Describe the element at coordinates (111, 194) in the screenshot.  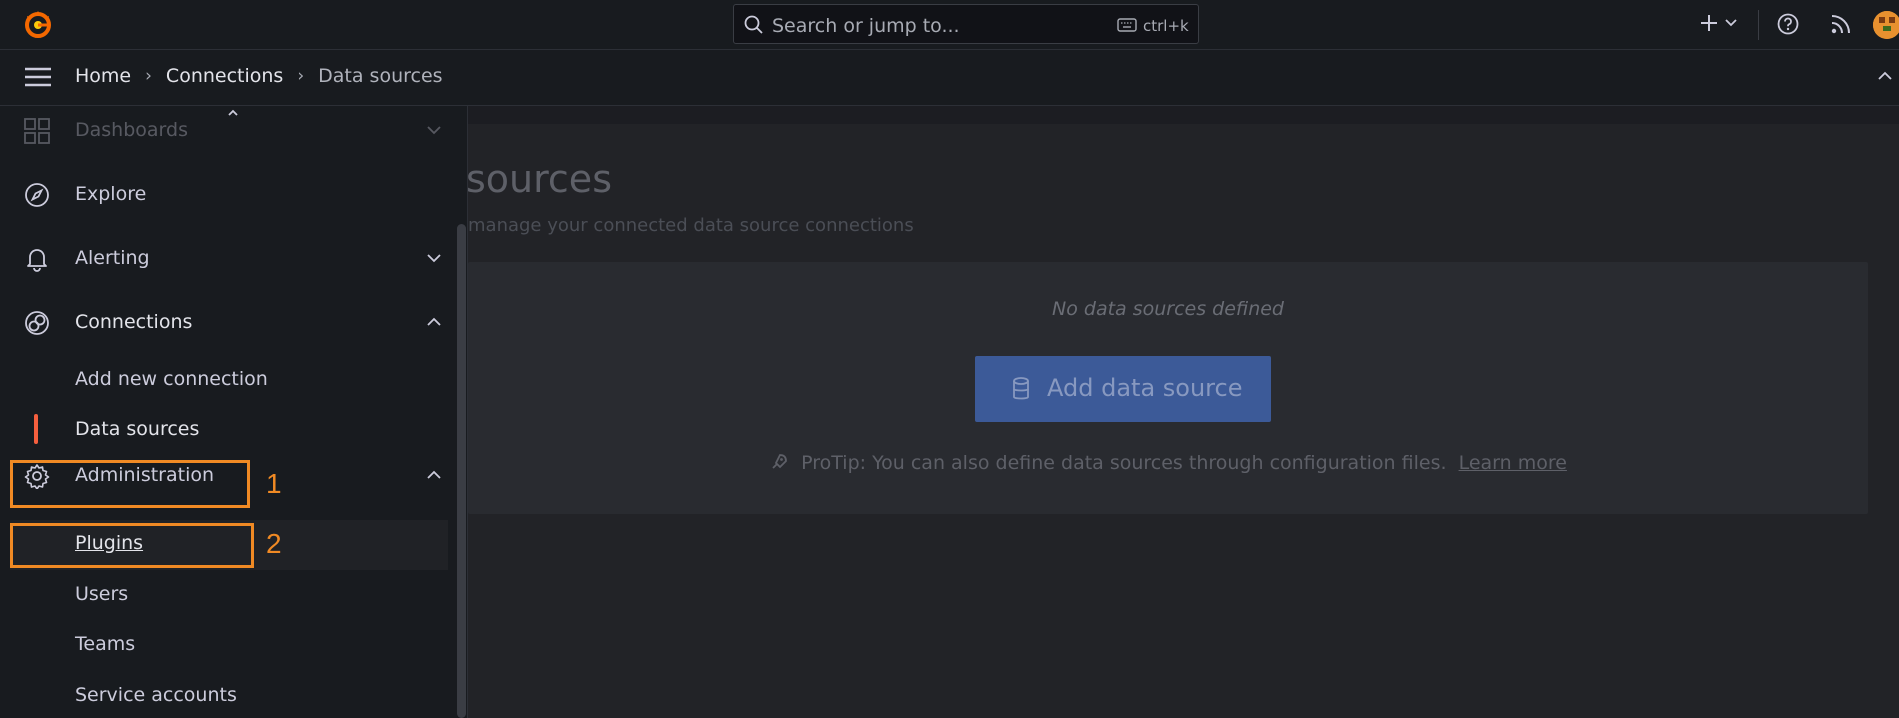
I see `sidebar-item-label: Explore` at that location.